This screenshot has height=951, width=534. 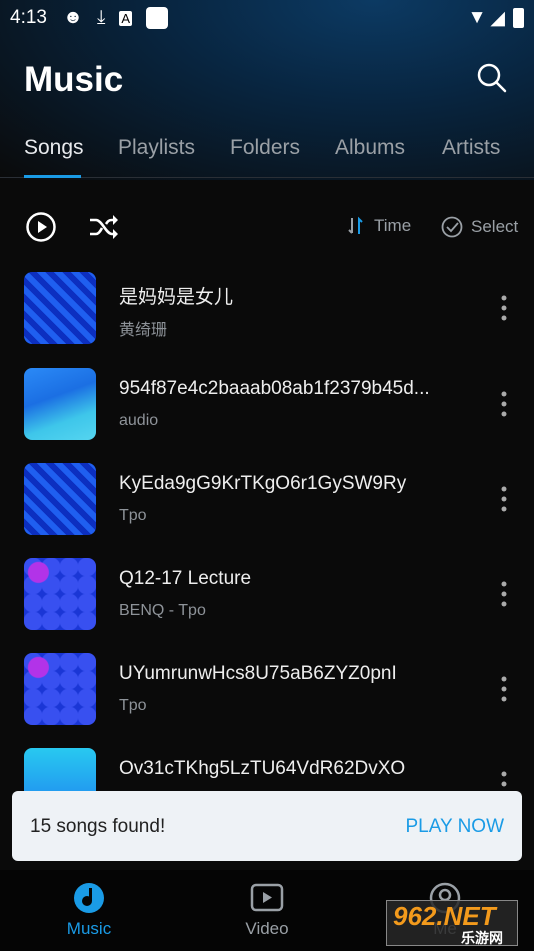 What do you see at coordinates (262, 768) in the screenshot?
I see `song-title: Ov31cTKhg5LzTU64VdR62DvXO` at bounding box center [262, 768].